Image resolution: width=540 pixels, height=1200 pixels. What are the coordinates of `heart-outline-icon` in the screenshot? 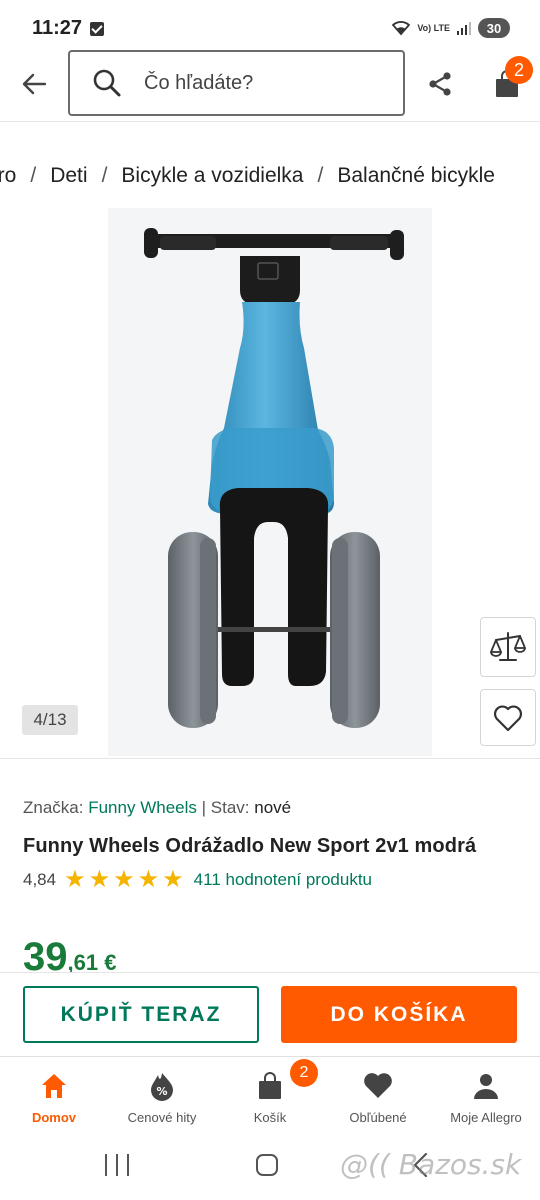 It's located at (508, 717).